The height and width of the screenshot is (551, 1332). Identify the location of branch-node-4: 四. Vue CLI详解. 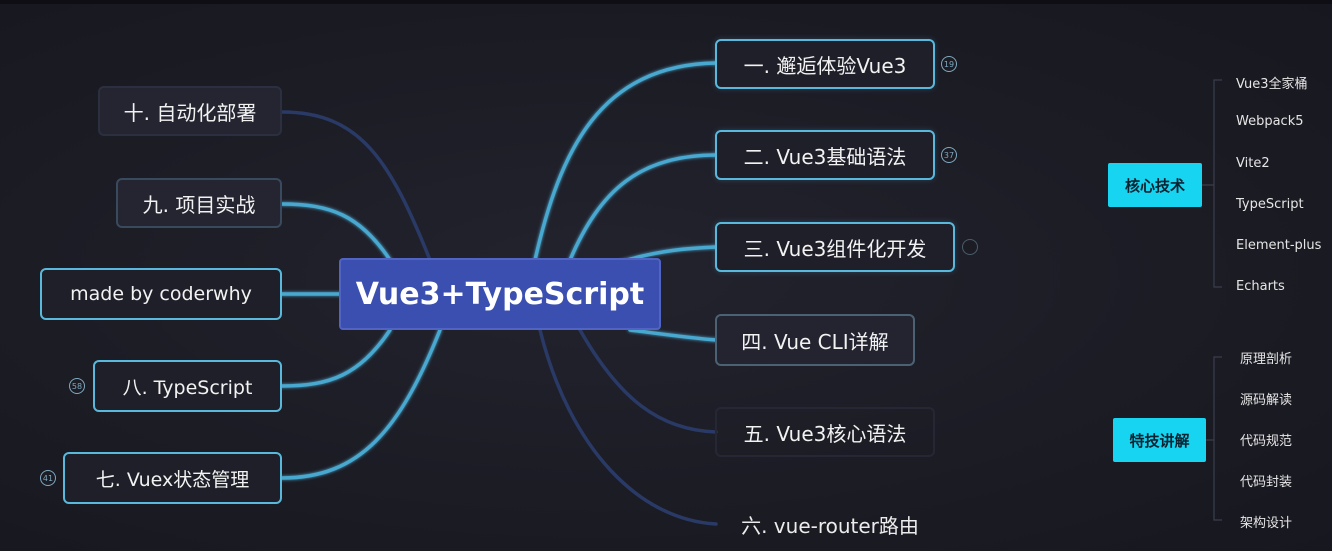
(815, 340).